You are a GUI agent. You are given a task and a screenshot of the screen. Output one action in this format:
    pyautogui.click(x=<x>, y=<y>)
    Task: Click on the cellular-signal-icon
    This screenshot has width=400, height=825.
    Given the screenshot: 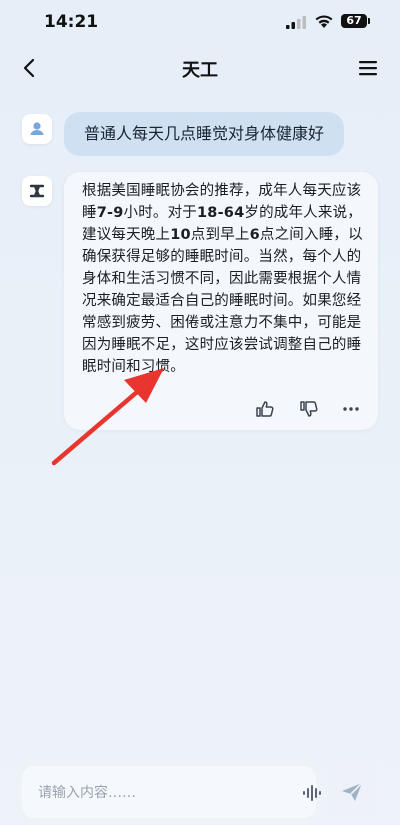 What is the action you would take?
    pyautogui.click(x=296, y=22)
    